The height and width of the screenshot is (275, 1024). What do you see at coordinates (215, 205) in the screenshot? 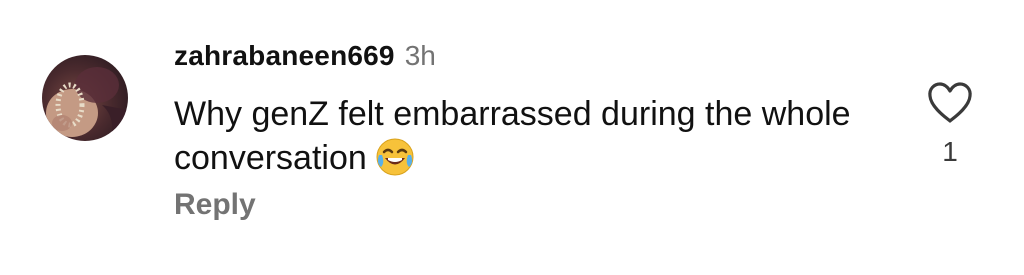
I see `reply-button: Reply` at bounding box center [215, 205].